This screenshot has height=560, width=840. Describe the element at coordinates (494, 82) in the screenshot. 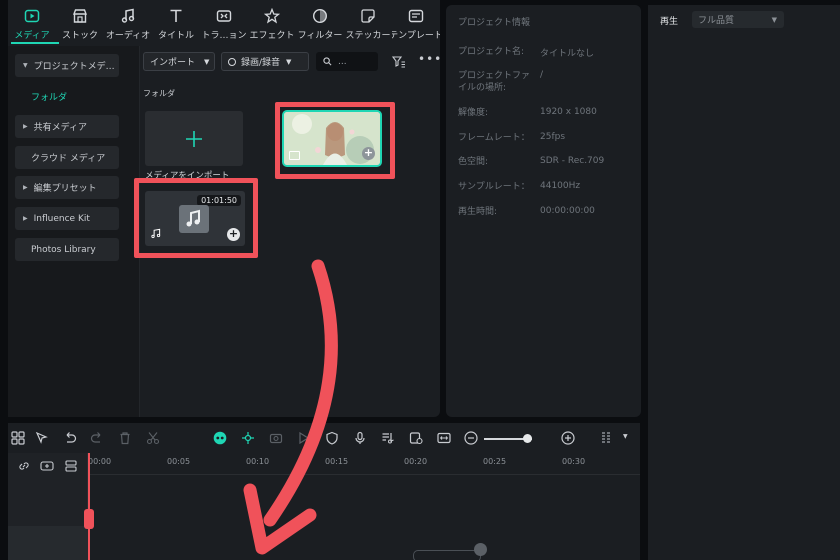

I see `info-label: プロジェクトファイルの場所:` at that location.